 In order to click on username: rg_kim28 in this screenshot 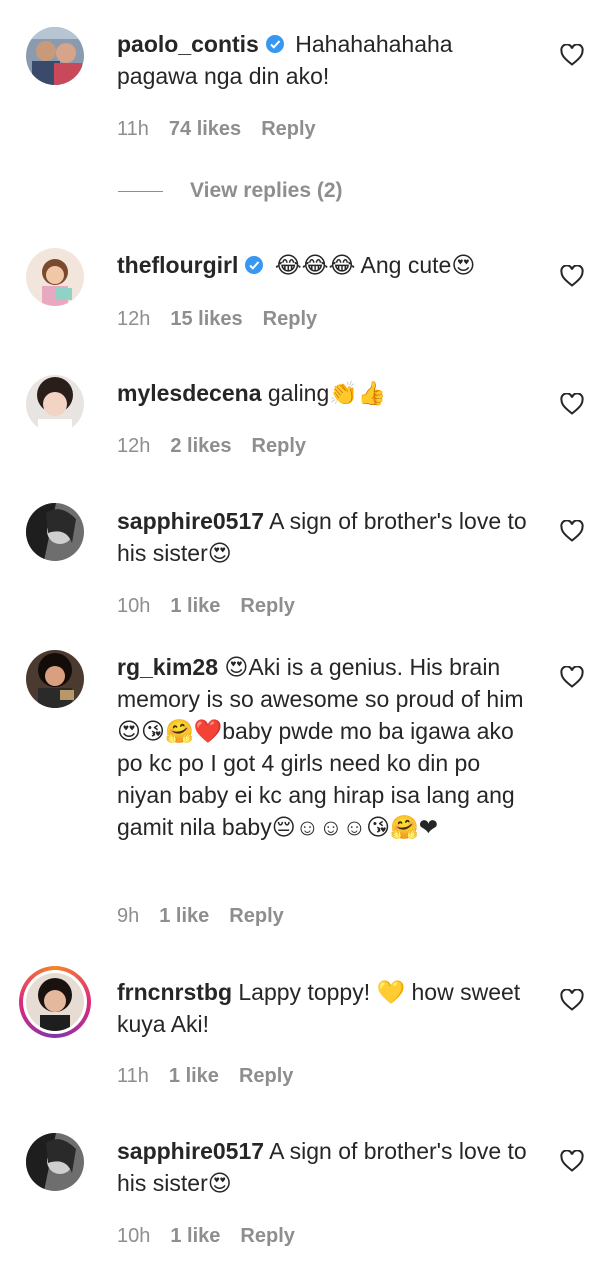, I will do `click(167, 667)`.